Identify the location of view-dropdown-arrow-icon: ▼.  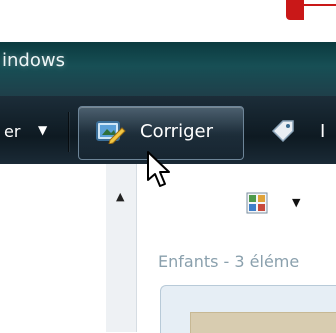
(296, 202).